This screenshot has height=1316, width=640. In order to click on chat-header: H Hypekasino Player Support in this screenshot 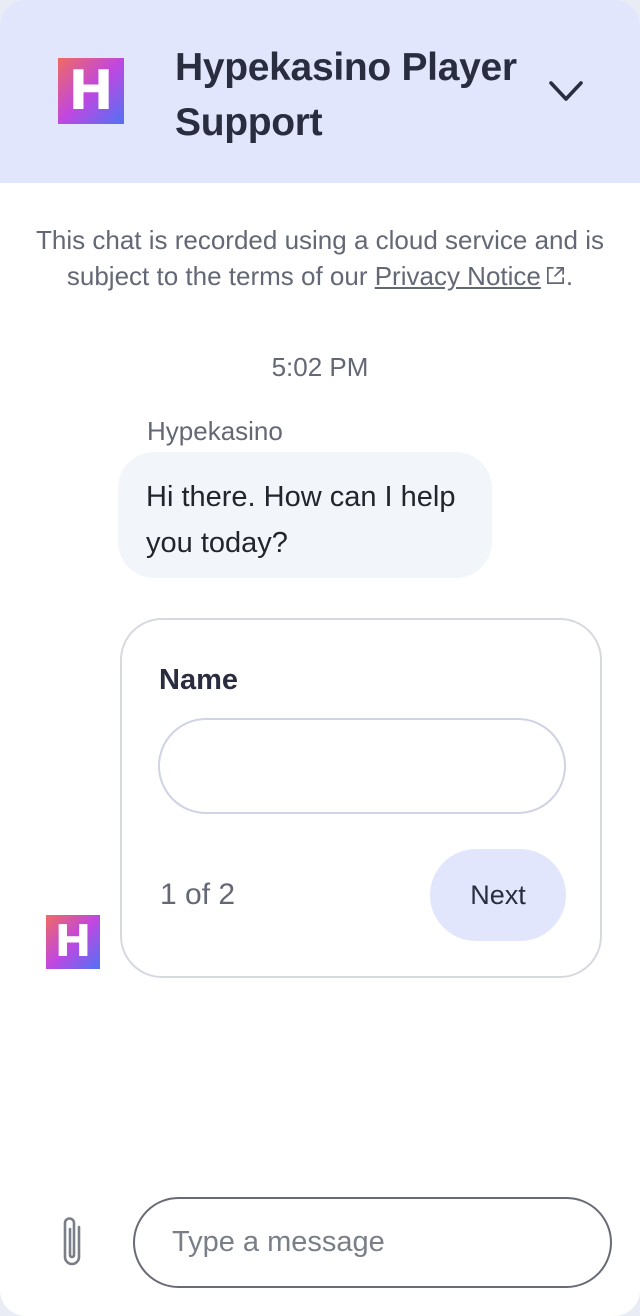, I will do `click(320, 91)`.